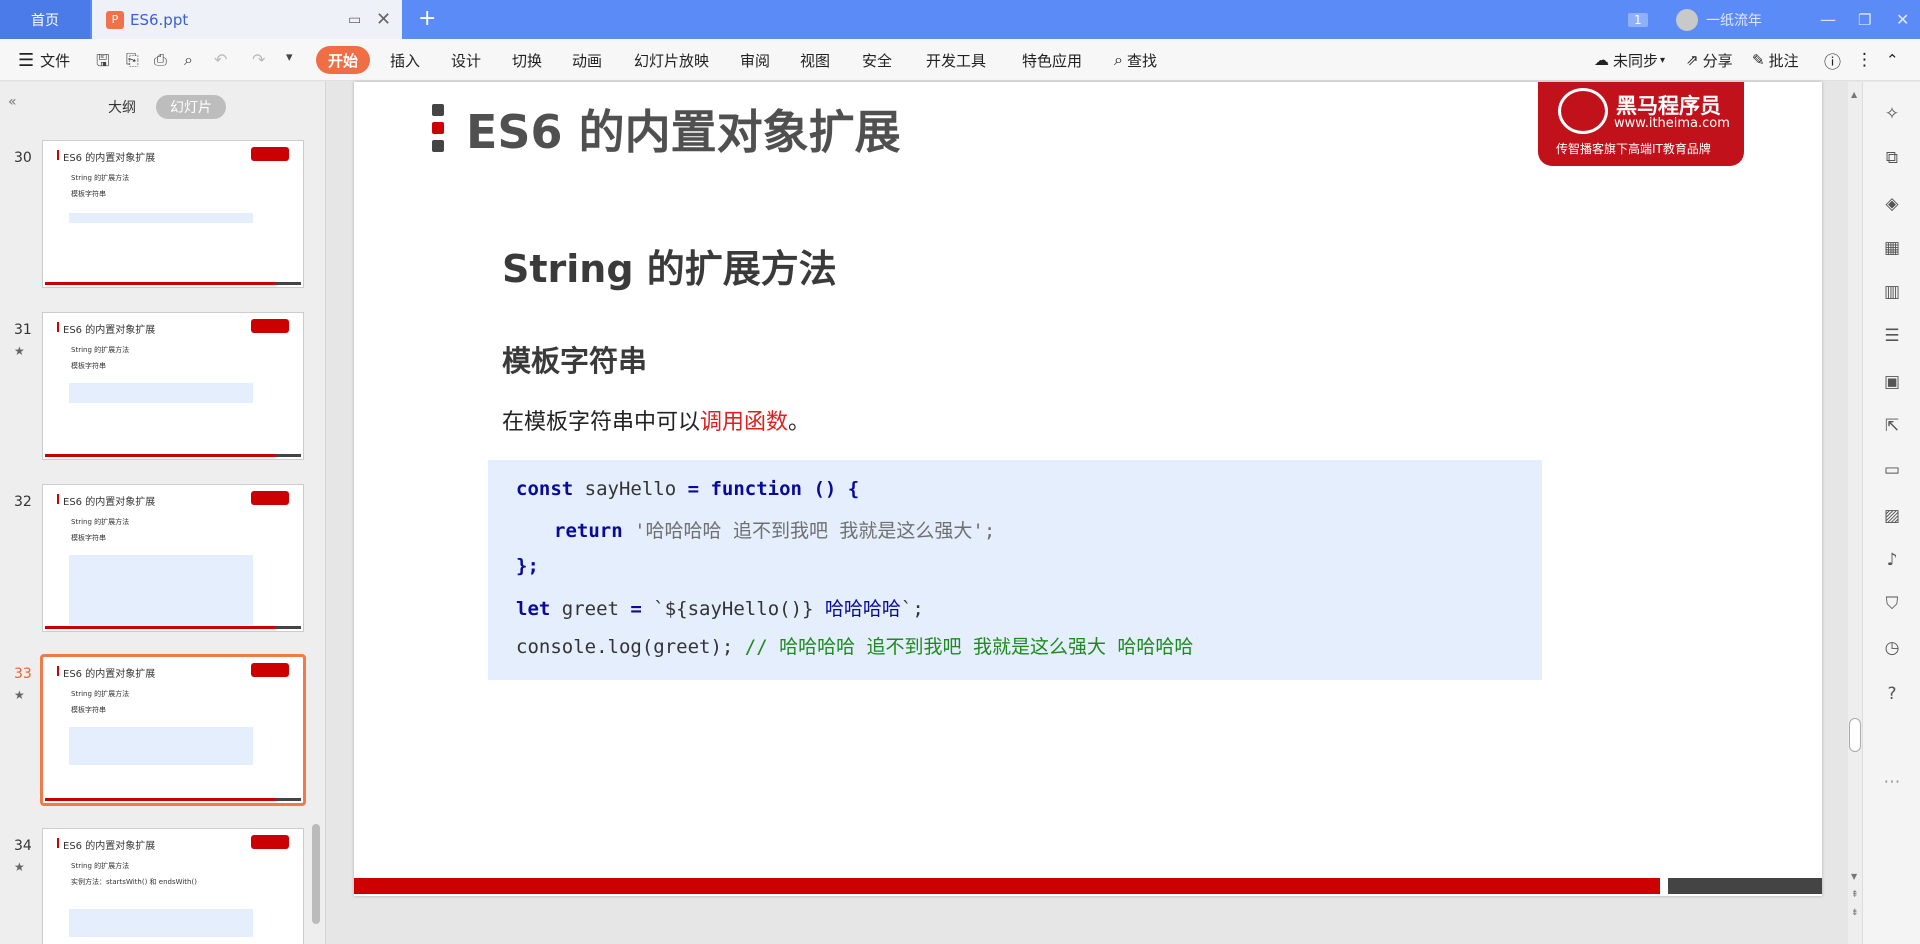 The width and height of the screenshot is (1920, 944). What do you see at coordinates (1854, 94) in the screenshot?
I see `scroll-up-icon: ▲` at bounding box center [1854, 94].